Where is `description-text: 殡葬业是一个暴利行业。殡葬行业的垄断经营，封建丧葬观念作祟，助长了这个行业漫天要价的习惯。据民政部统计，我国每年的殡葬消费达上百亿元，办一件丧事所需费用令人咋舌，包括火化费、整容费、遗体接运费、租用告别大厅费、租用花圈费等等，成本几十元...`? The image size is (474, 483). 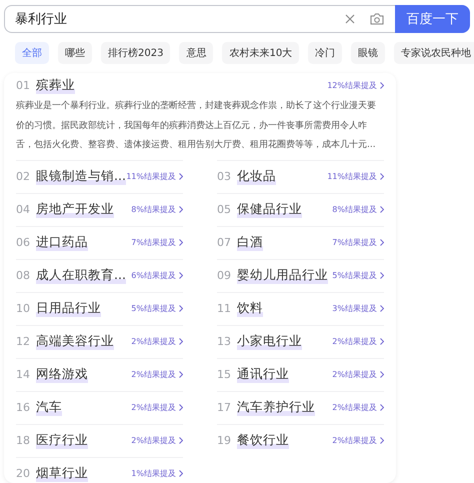 description-text: 殡葬业是一个暴利行业。殡葬行业的垄断经营，封建丧葬观念作祟，助长了这个行业漫天要价的习惯。据民政部统计，我国每年的殡葬消费达上百亿元，办一件丧事所需费用令人咋舌，包括火化费、整容费、遗体接运费、租用告别大厅费、租用花圈费等等，成本几十元... is located at coordinates (196, 126).